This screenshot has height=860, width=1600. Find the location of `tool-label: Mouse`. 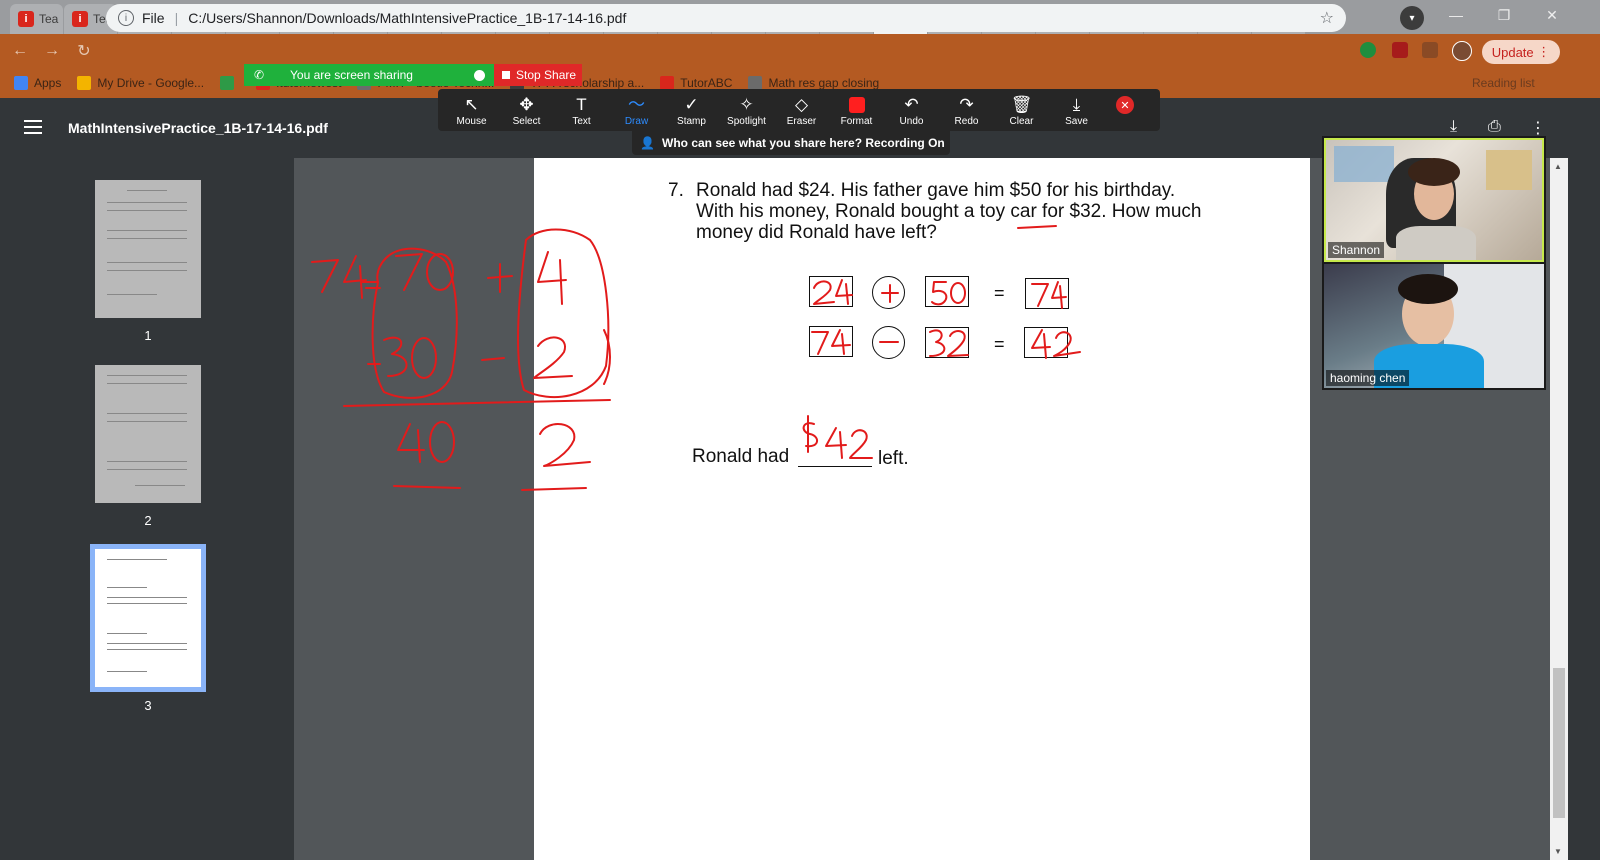

tool-label: Mouse is located at coordinates (471, 121).